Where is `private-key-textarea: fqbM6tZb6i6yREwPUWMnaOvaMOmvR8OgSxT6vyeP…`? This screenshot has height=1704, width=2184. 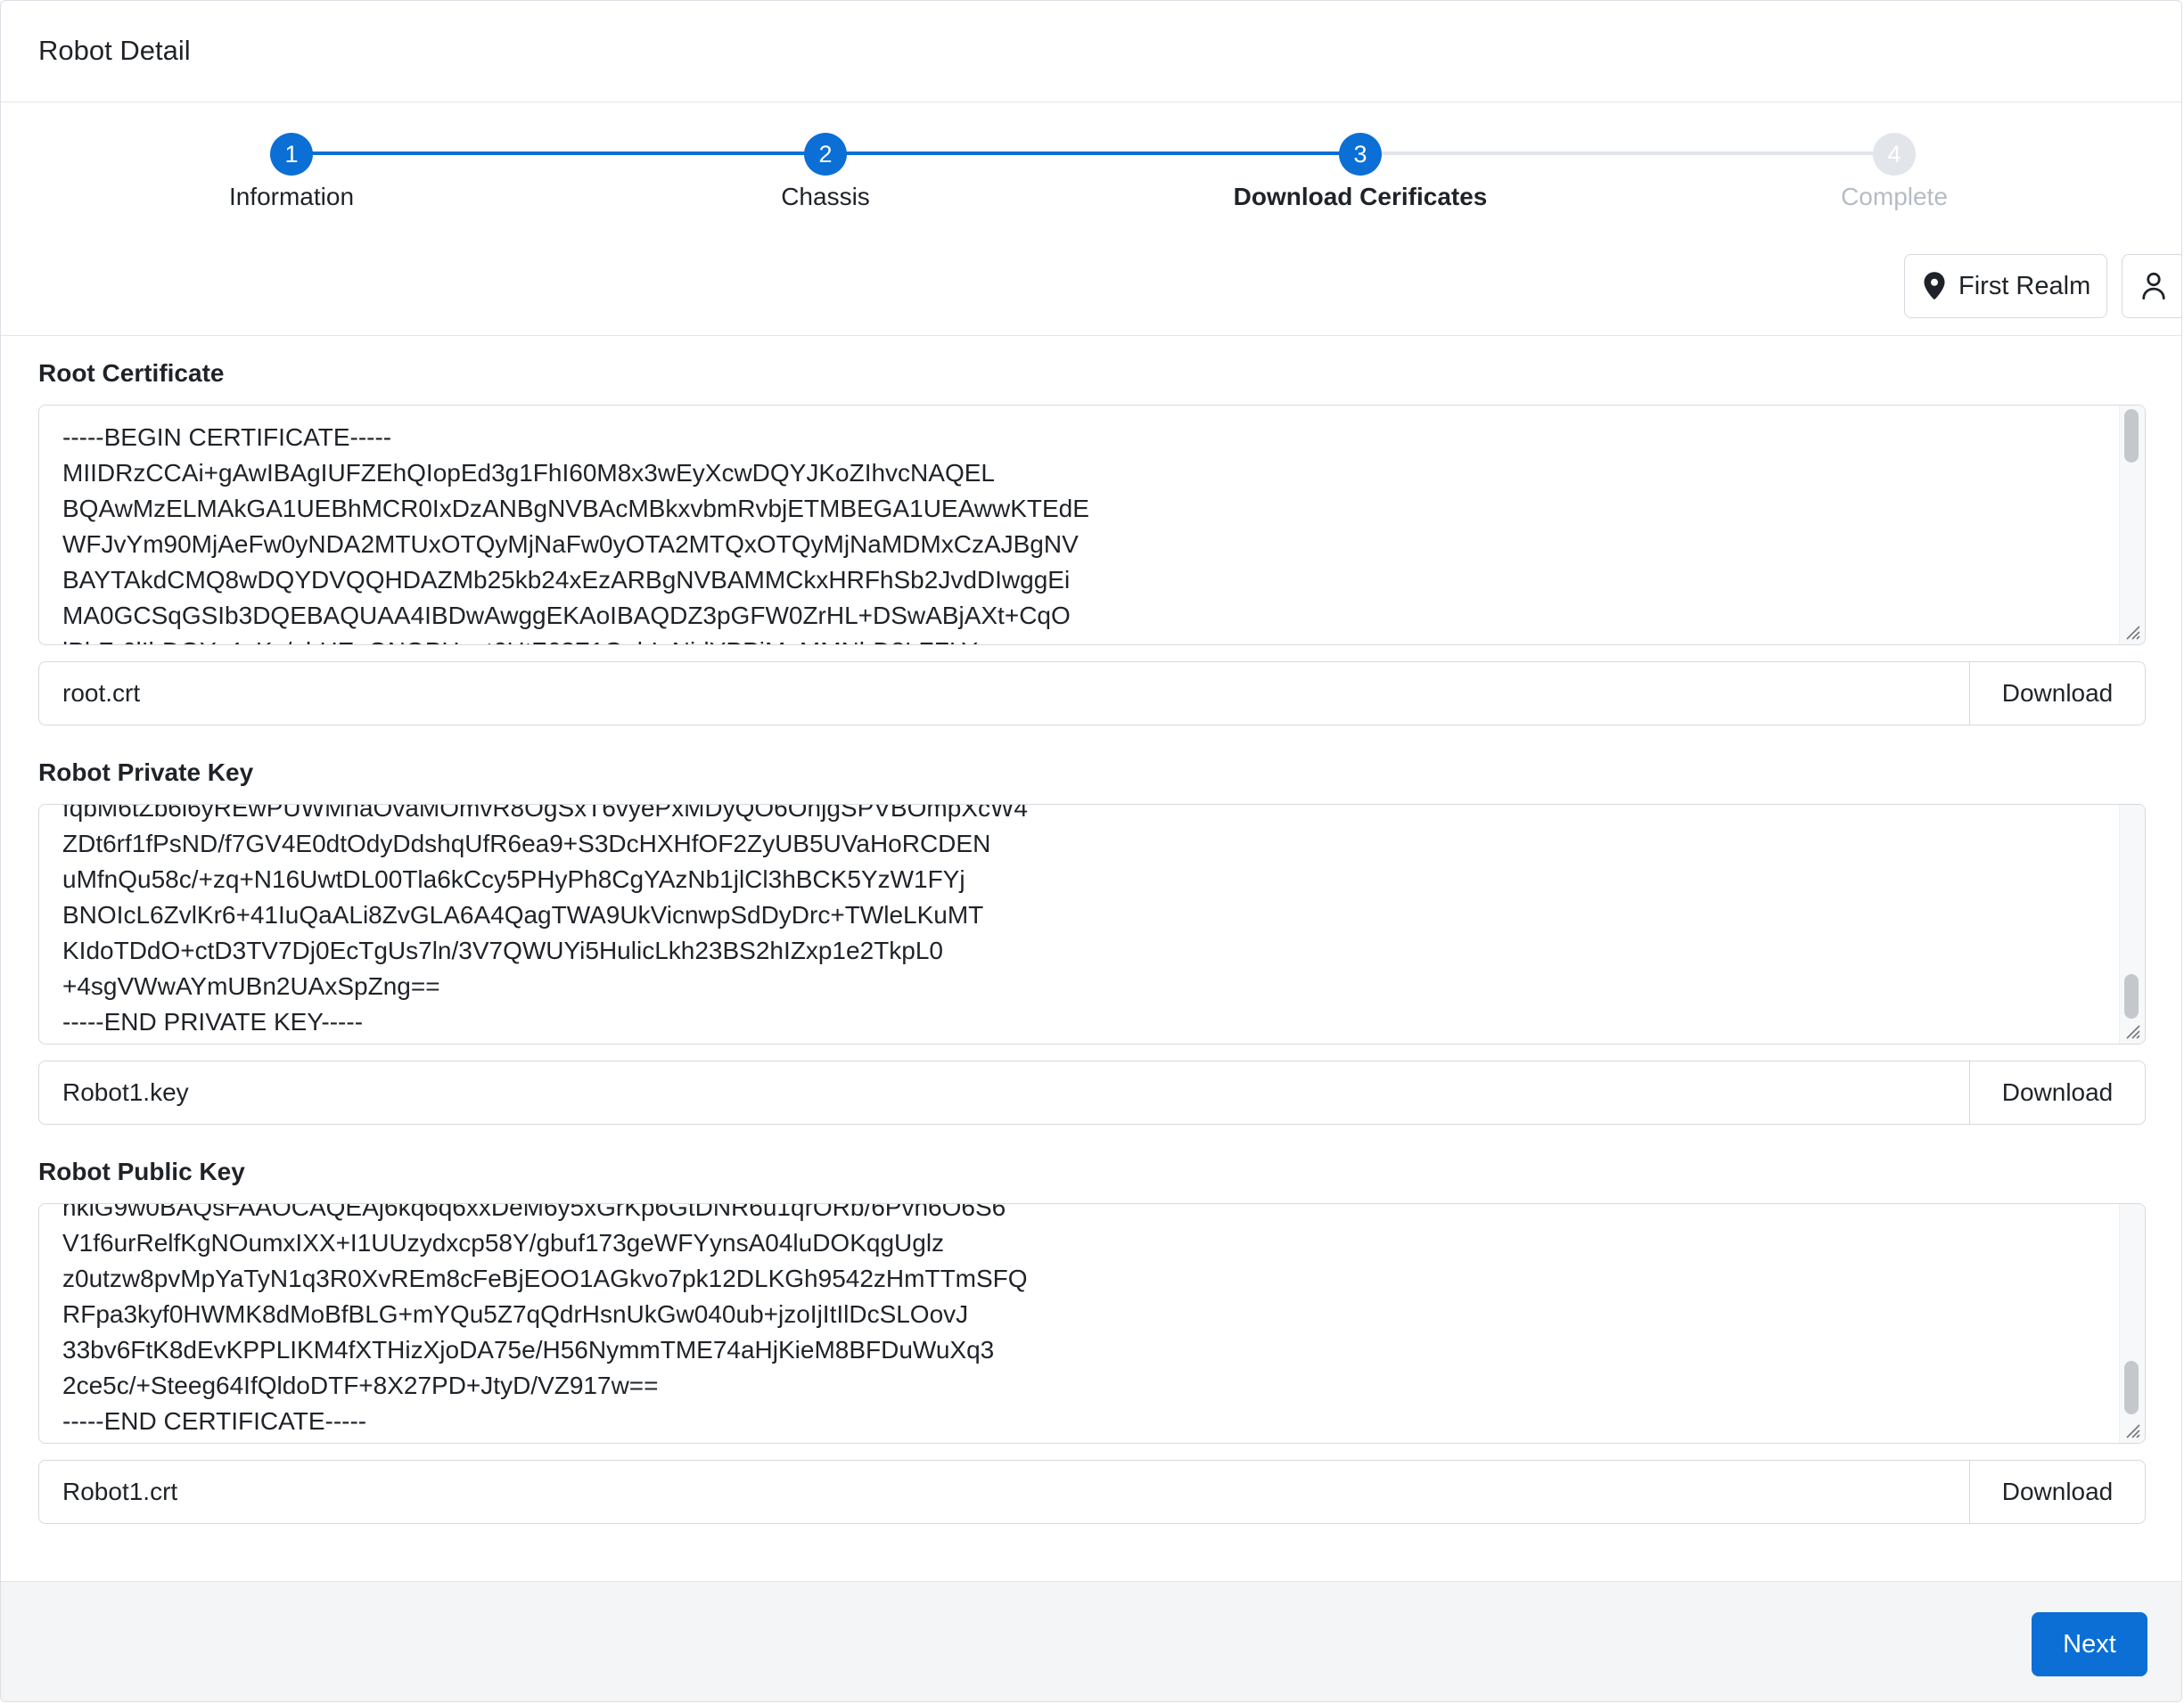 private-key-textarea: fqbM6tZb6i6yREwPUWMnaOvaMOmvR8OgSxT6vyeP… is located at coordinates (1092, 924).